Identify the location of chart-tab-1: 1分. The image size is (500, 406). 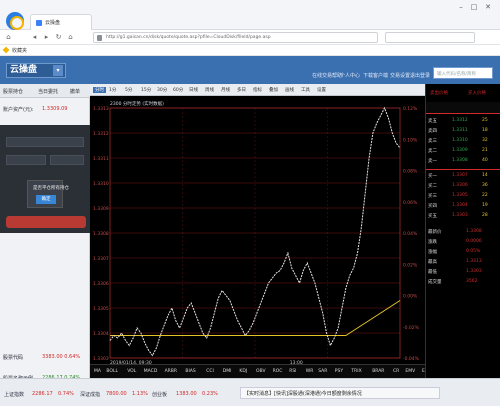
(112, 90).